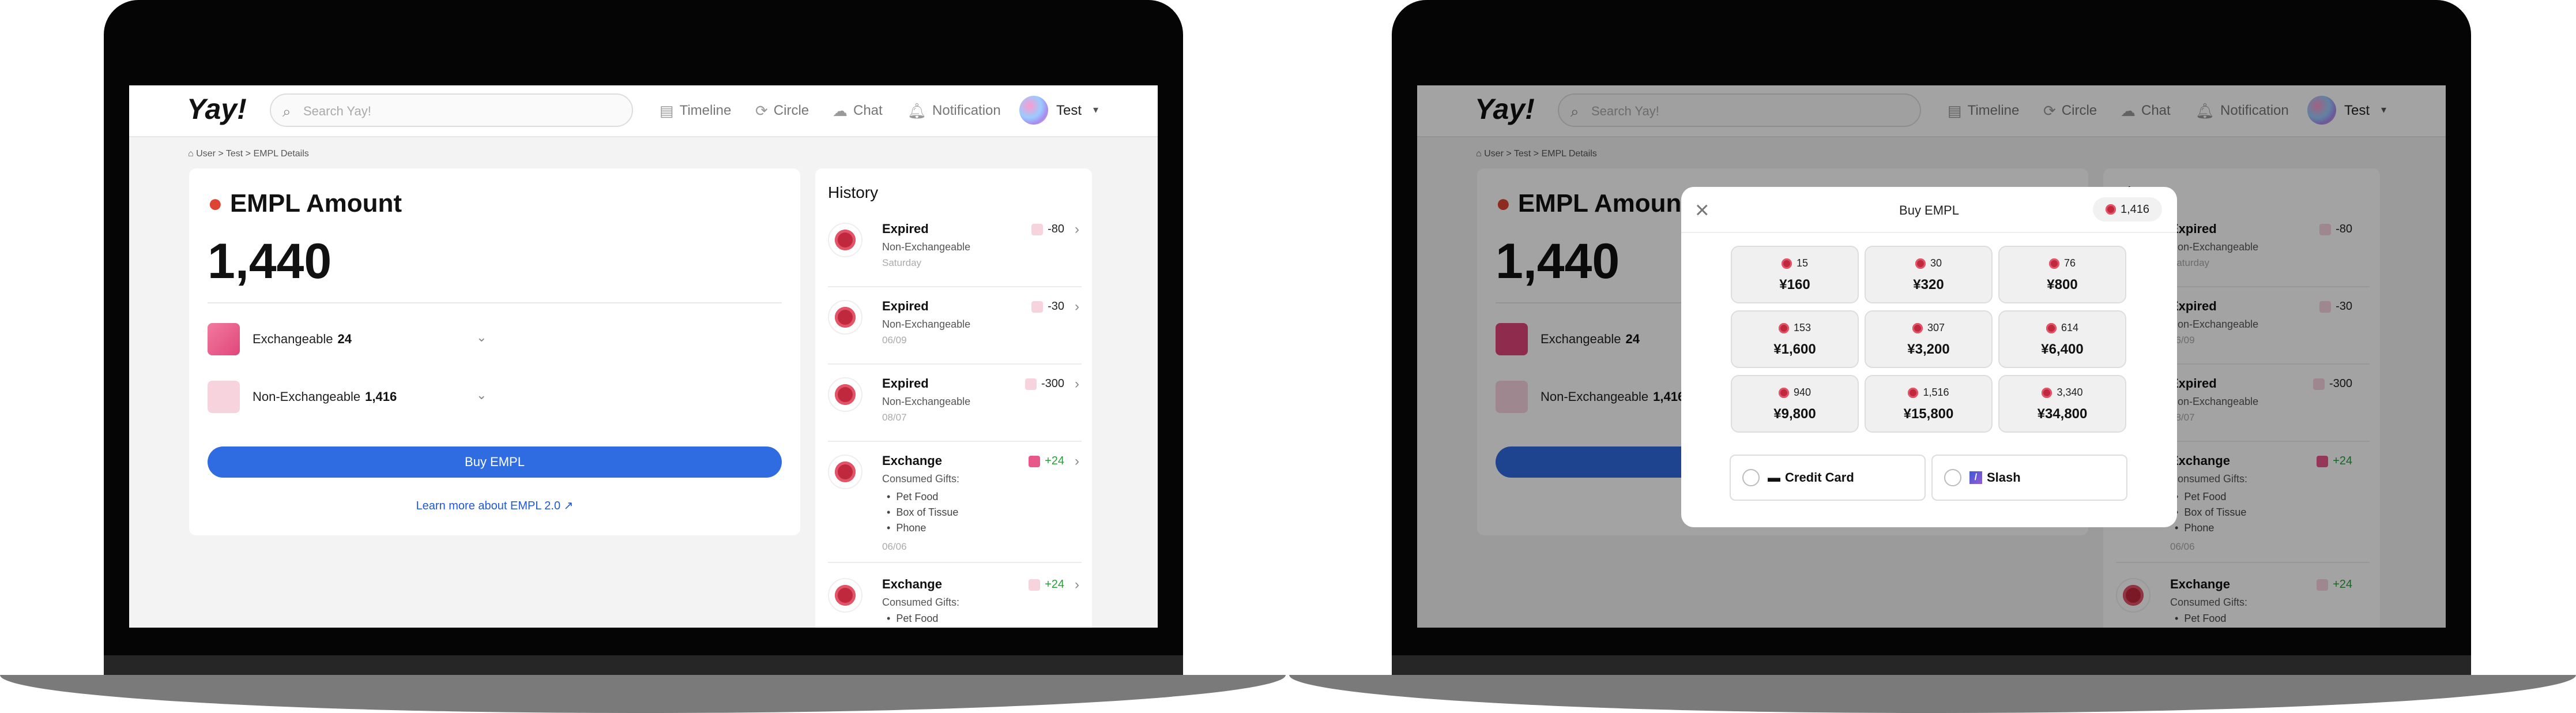 The height and width of the screenshot is (713, 2576). I want to click on laptop-hinge, so click(1931, 665).